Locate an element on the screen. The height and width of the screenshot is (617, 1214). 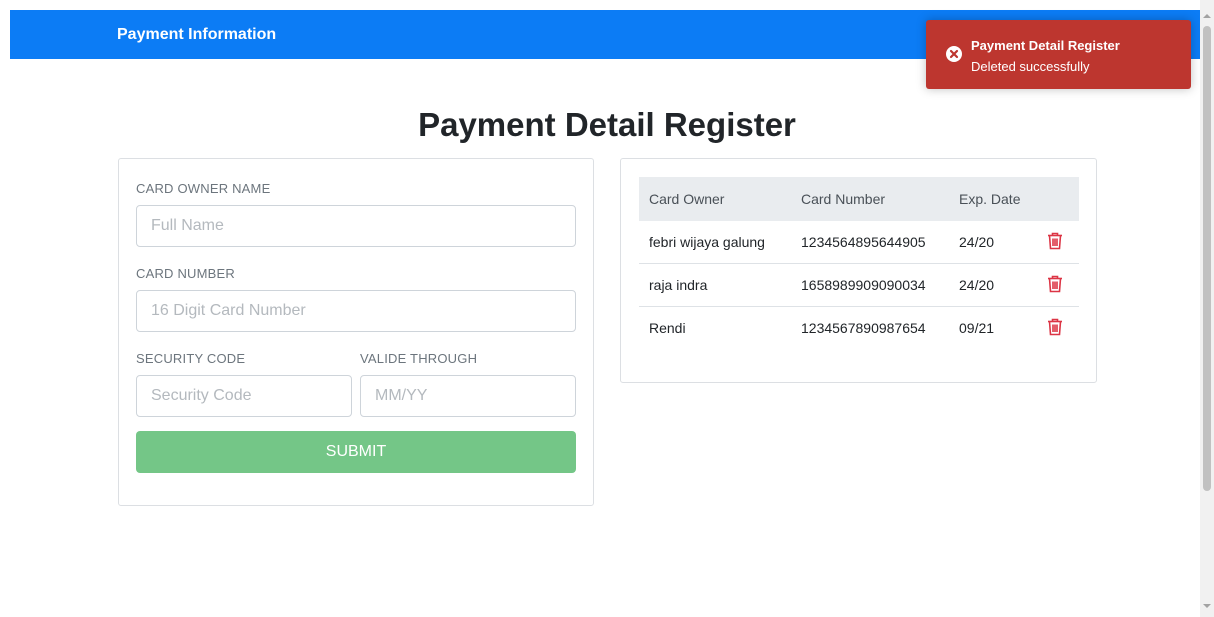
cell-card-owner: febri wijaya galung is located at coordinates (707, 242).